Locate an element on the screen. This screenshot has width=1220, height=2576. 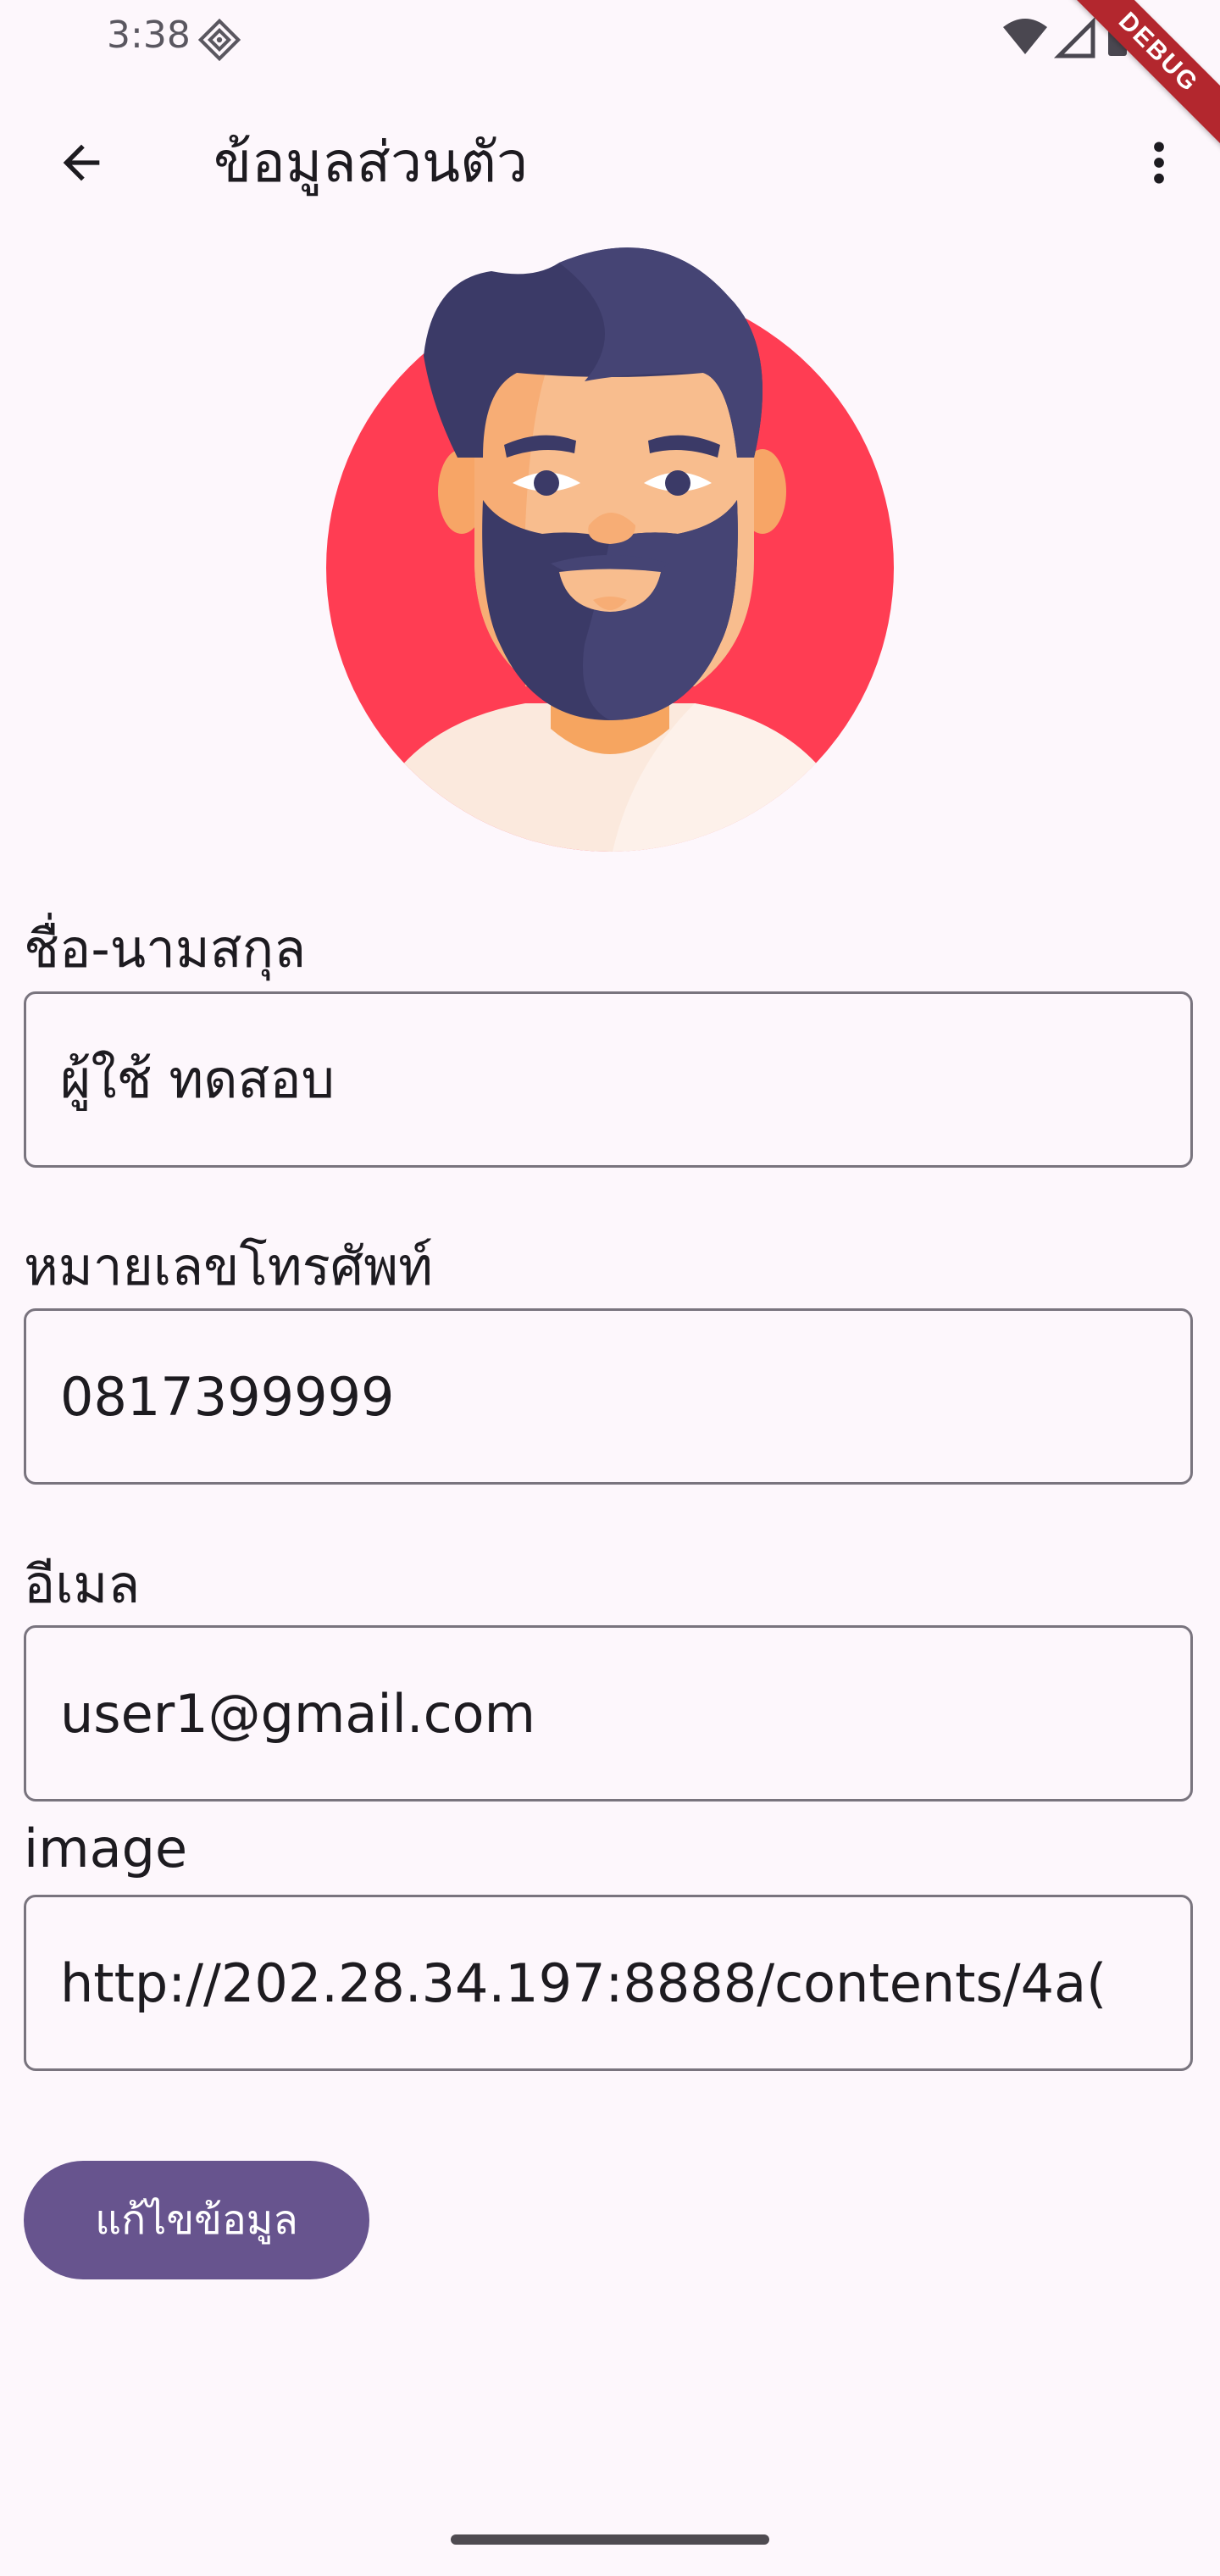
wifi-icon is located at coordinates (1025, 36).